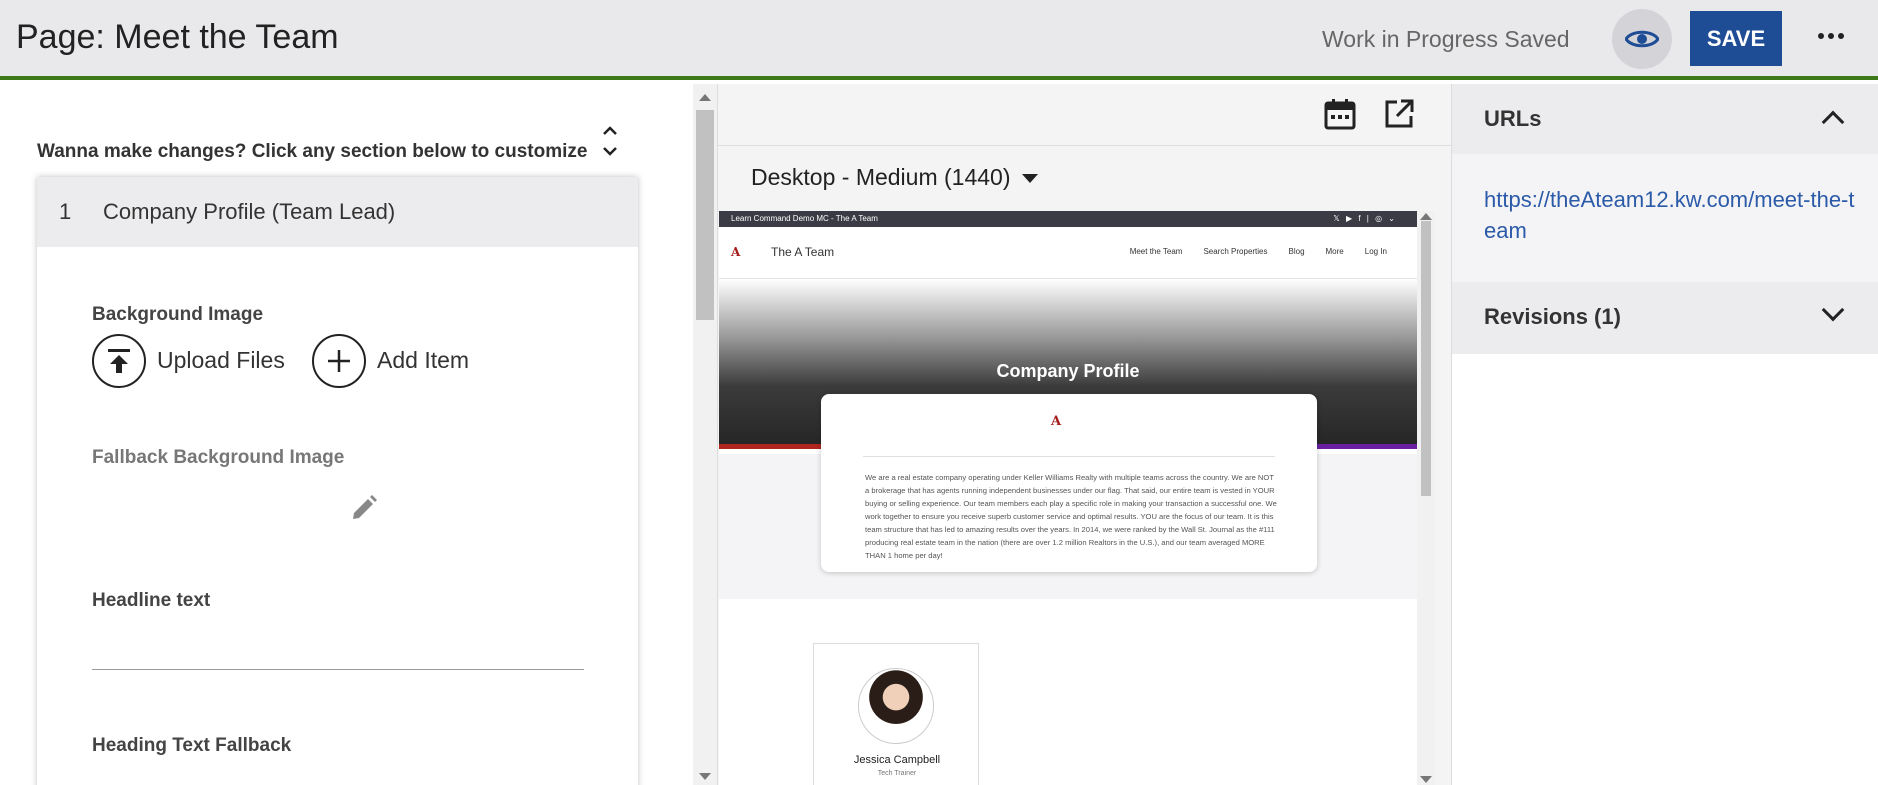 The width and height of the screenshot is (1878, 785). What do you see at coordinates (338, 650) in the screenshot?
I see `headline-text-input` at bounding box center [338, 650].